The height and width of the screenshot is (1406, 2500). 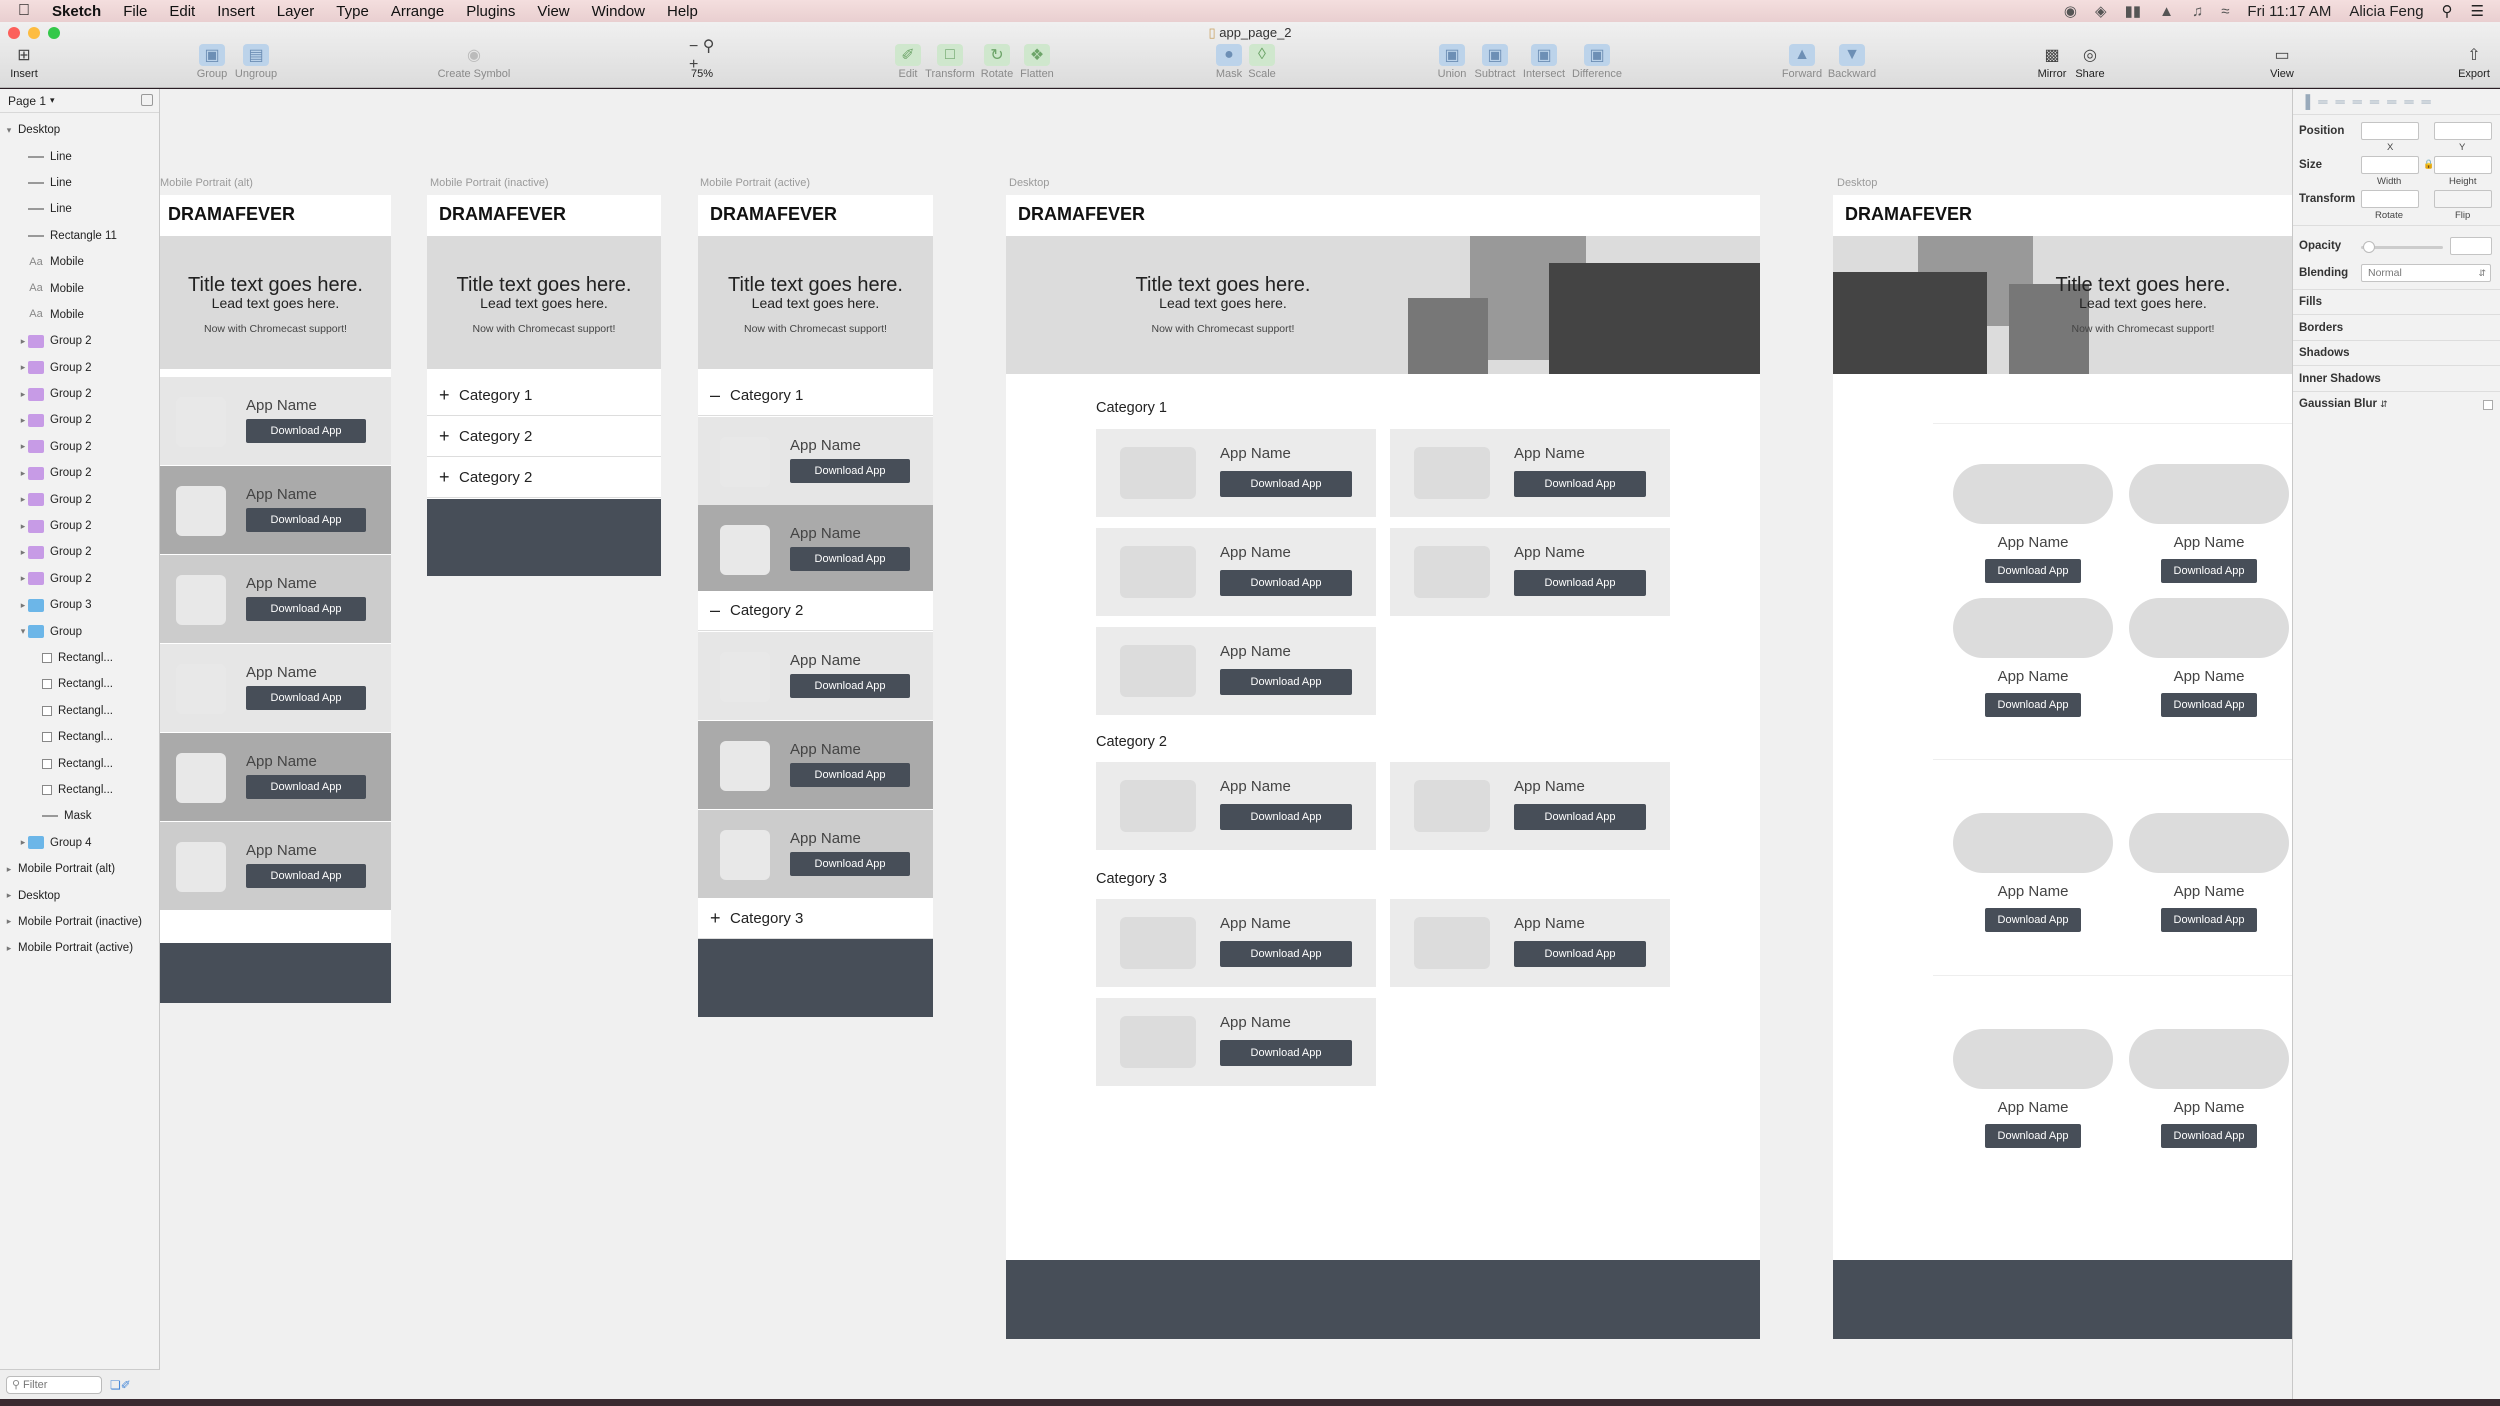 I want to click on artboard-label-active: Mobile Portrait (active), so click(x=755, y=183).